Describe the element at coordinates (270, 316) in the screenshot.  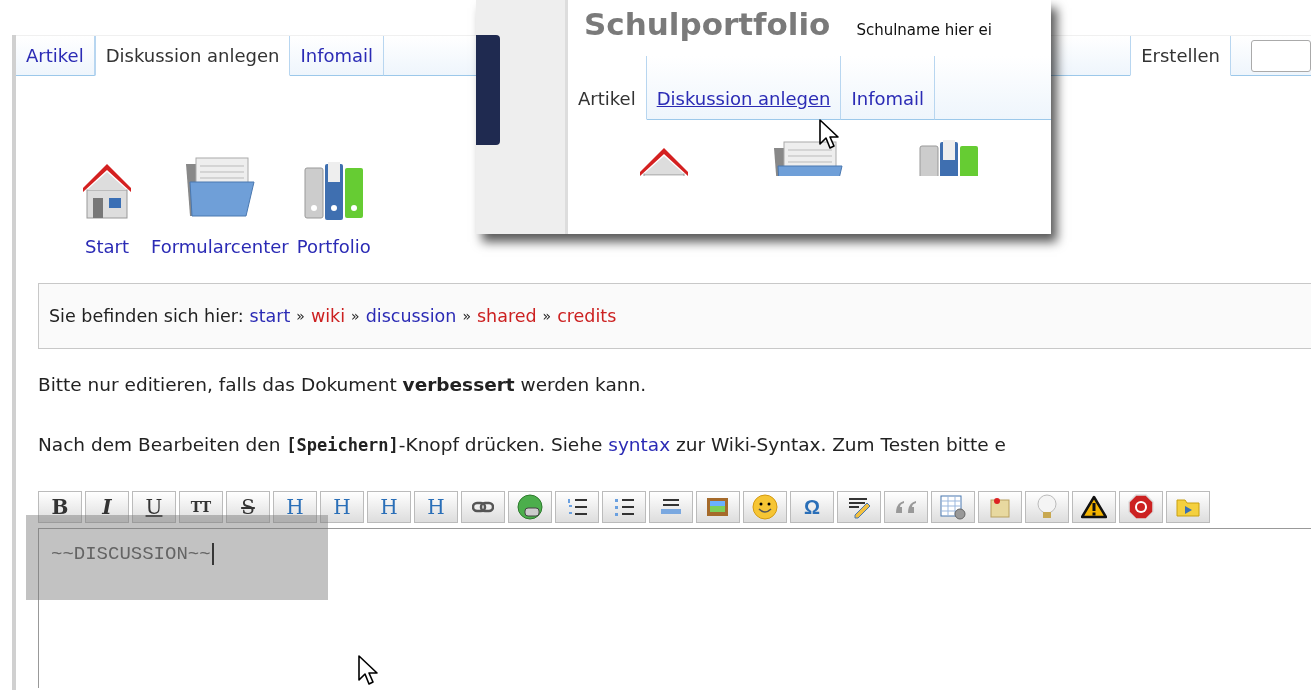
I see `breadcrumb-link: start` at that location.